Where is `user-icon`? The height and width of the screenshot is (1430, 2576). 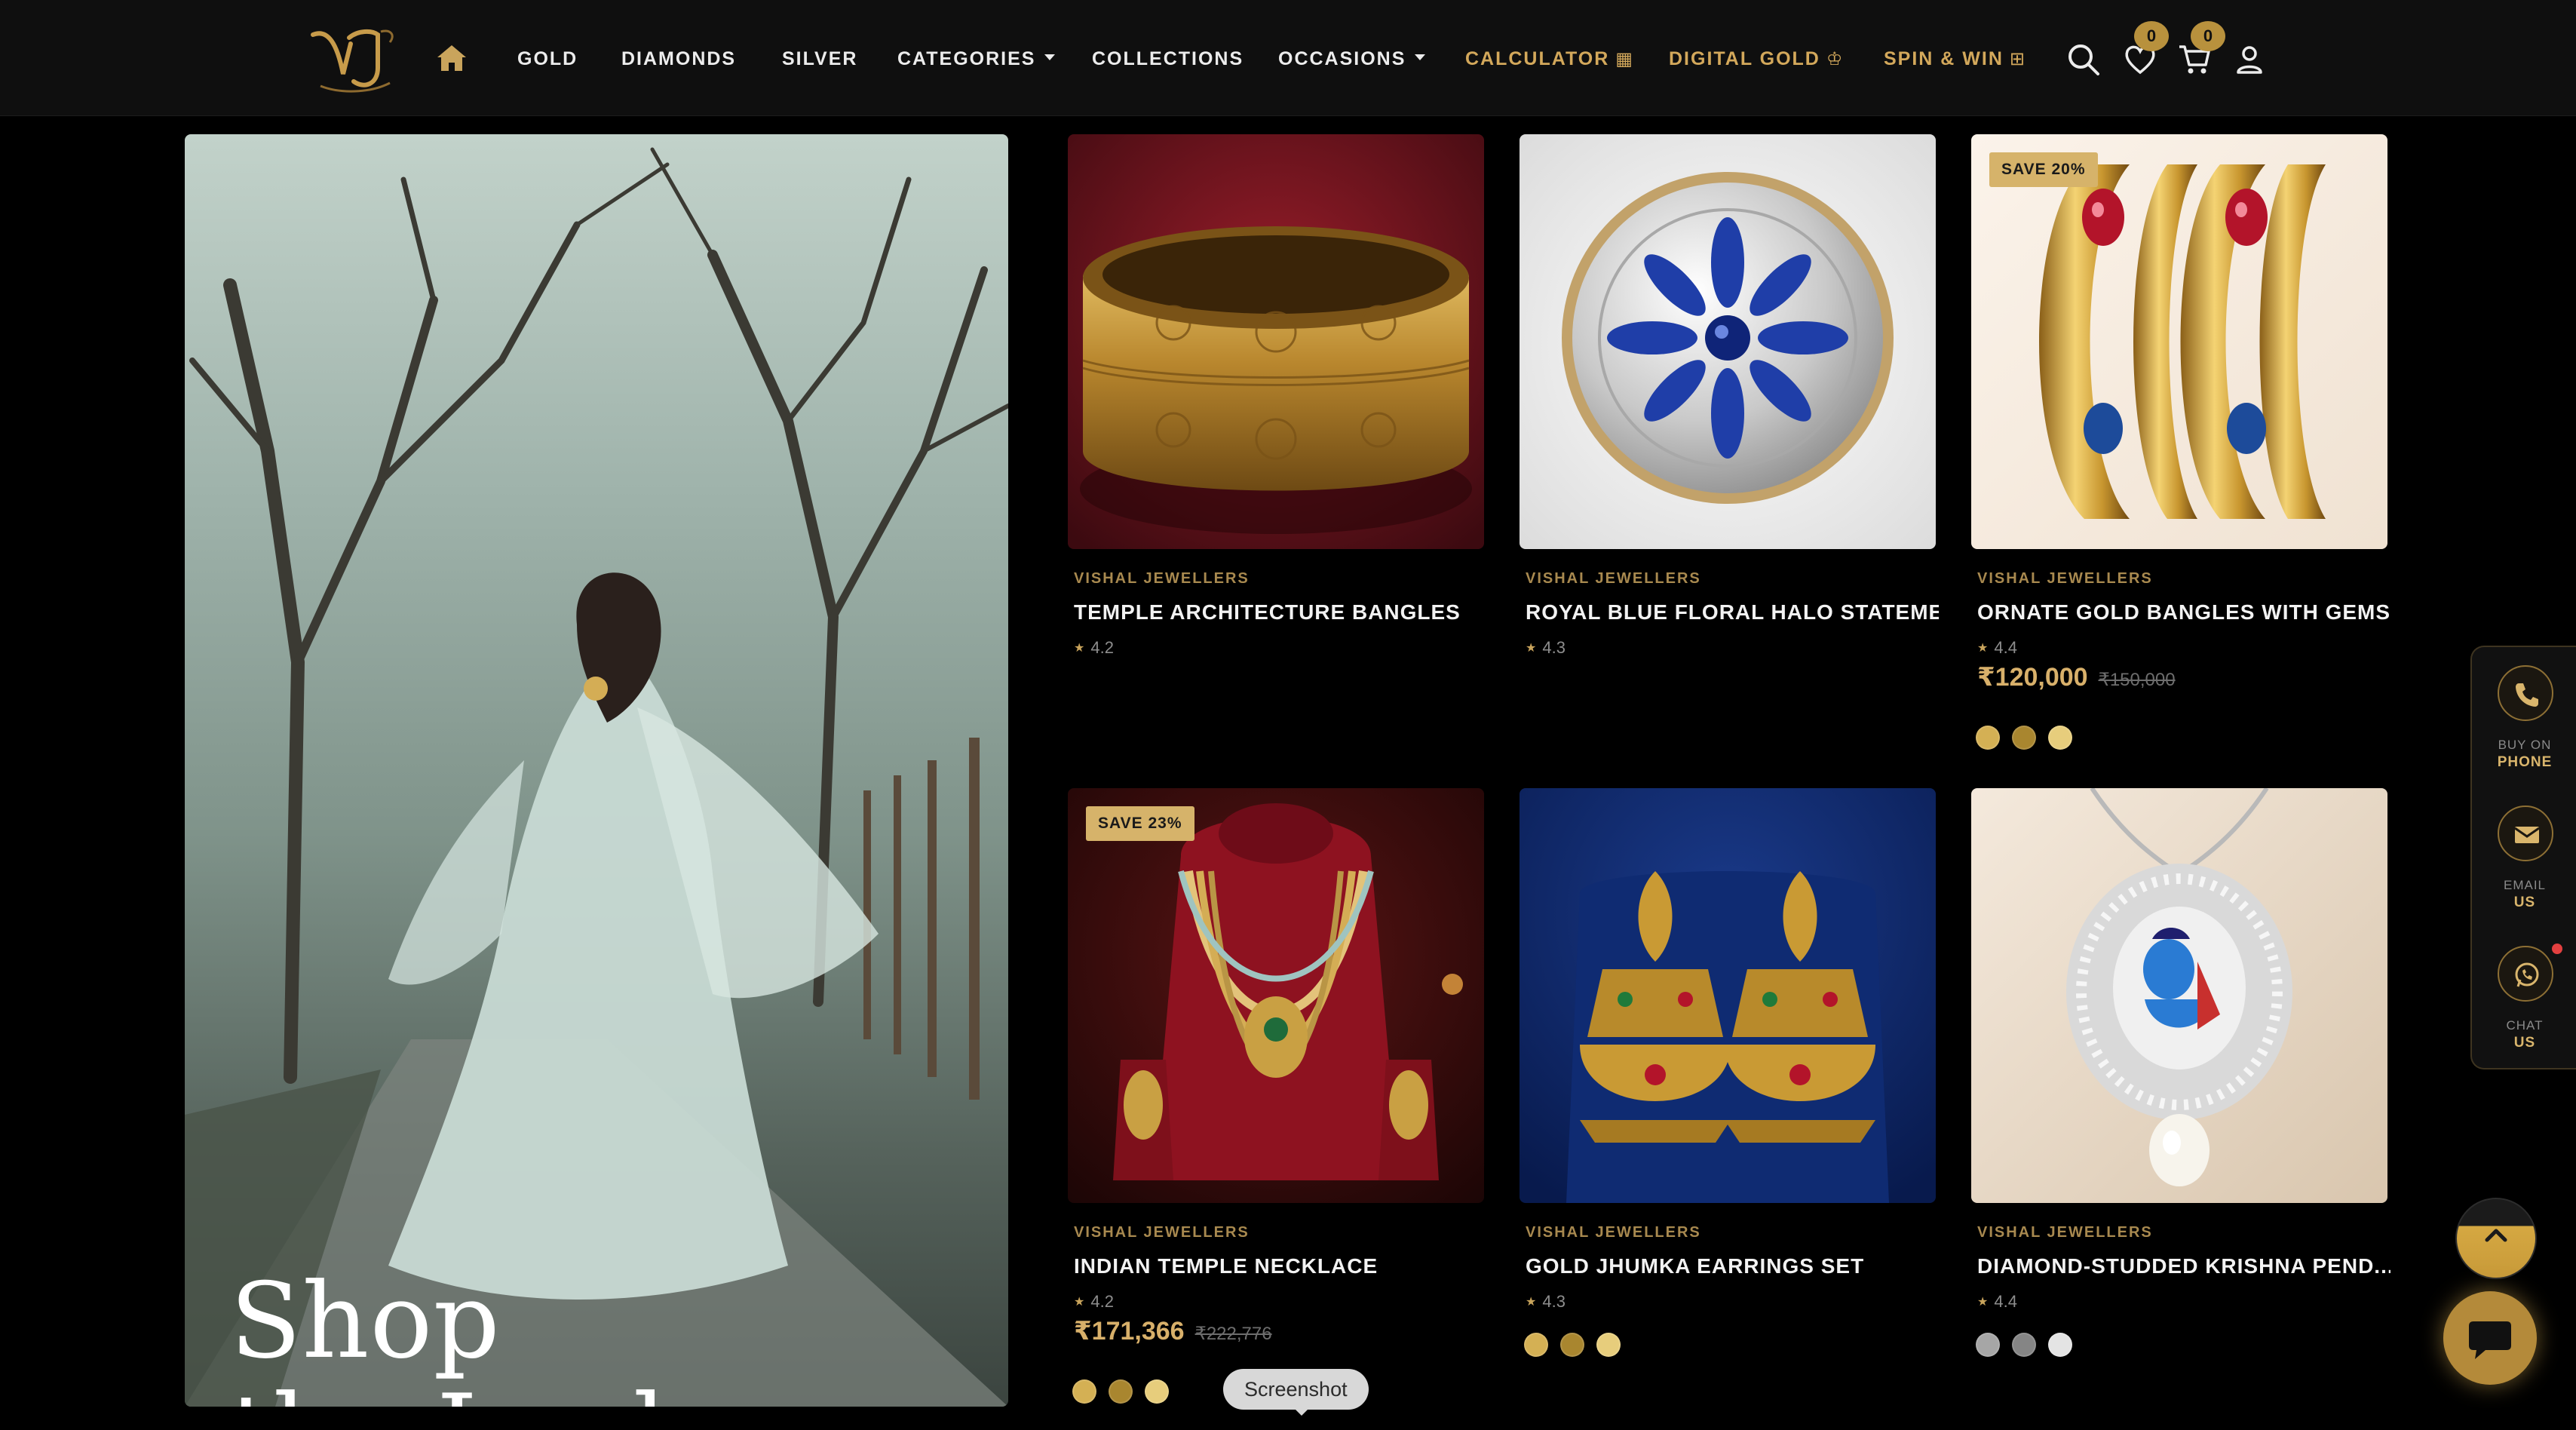
user-icon is located at coordinates (2249, 59).